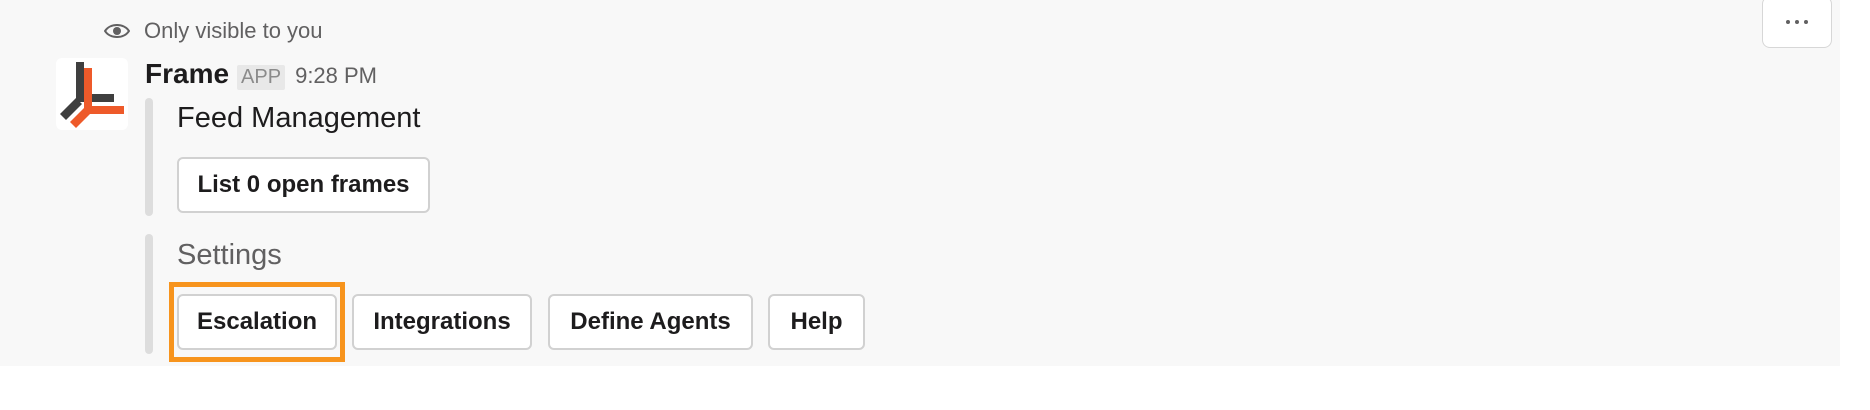 The image size is (1870, 410). What do you see at coordinates (816, 322) in the screenshot?
I see `help-button: Help` at bounding box center [816, 322].